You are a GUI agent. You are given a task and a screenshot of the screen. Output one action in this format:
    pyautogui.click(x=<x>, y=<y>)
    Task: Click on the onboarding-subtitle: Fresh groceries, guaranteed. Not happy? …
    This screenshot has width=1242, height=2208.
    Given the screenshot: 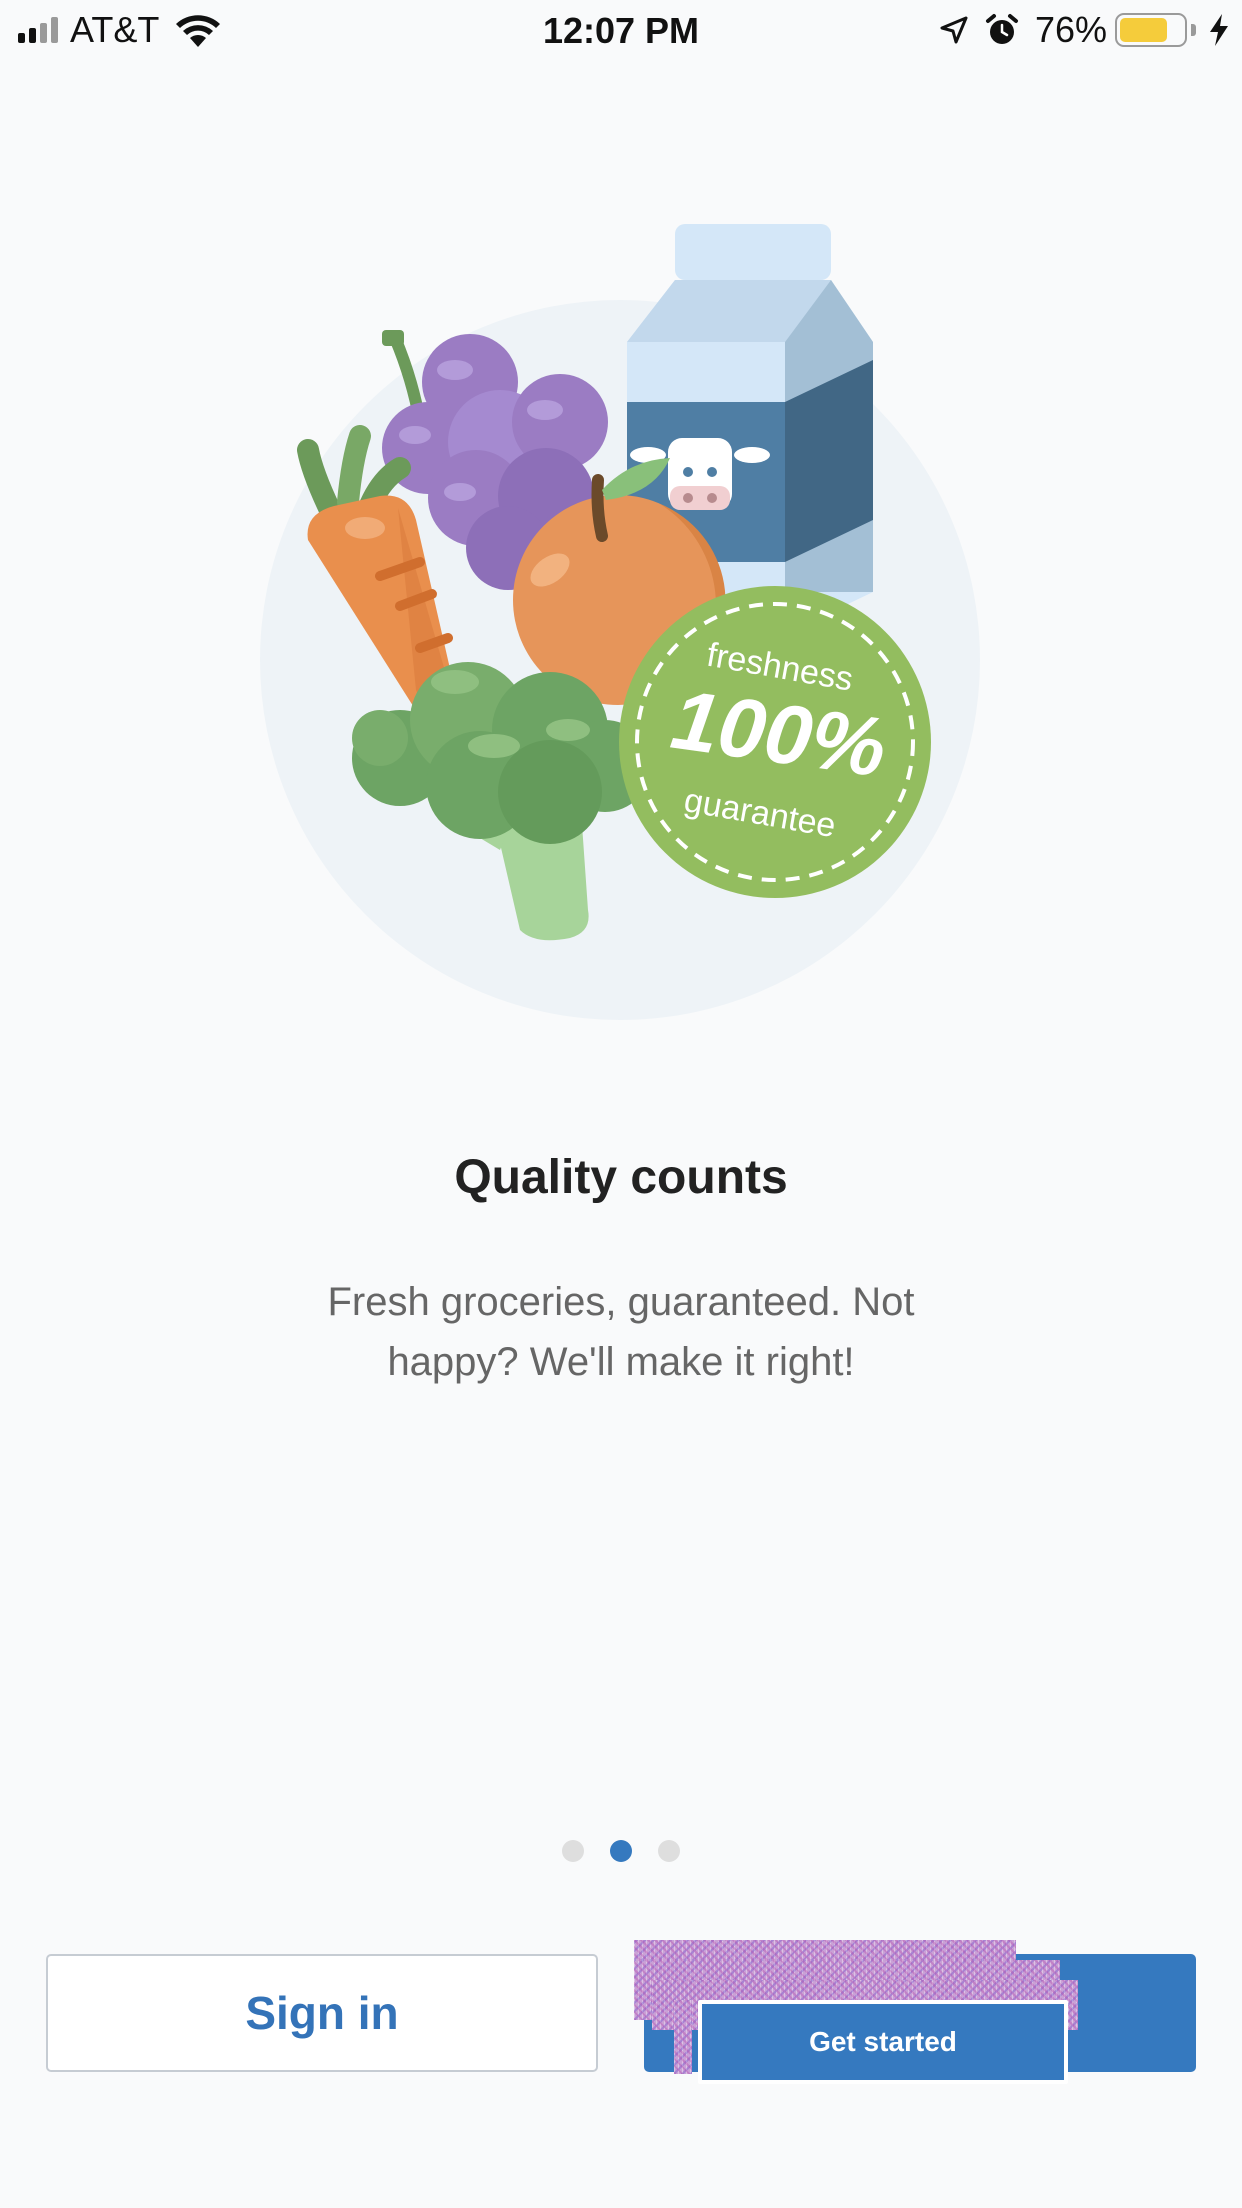 What is the action you would take?
    pyautogui.click(x=621, y=1332)
    